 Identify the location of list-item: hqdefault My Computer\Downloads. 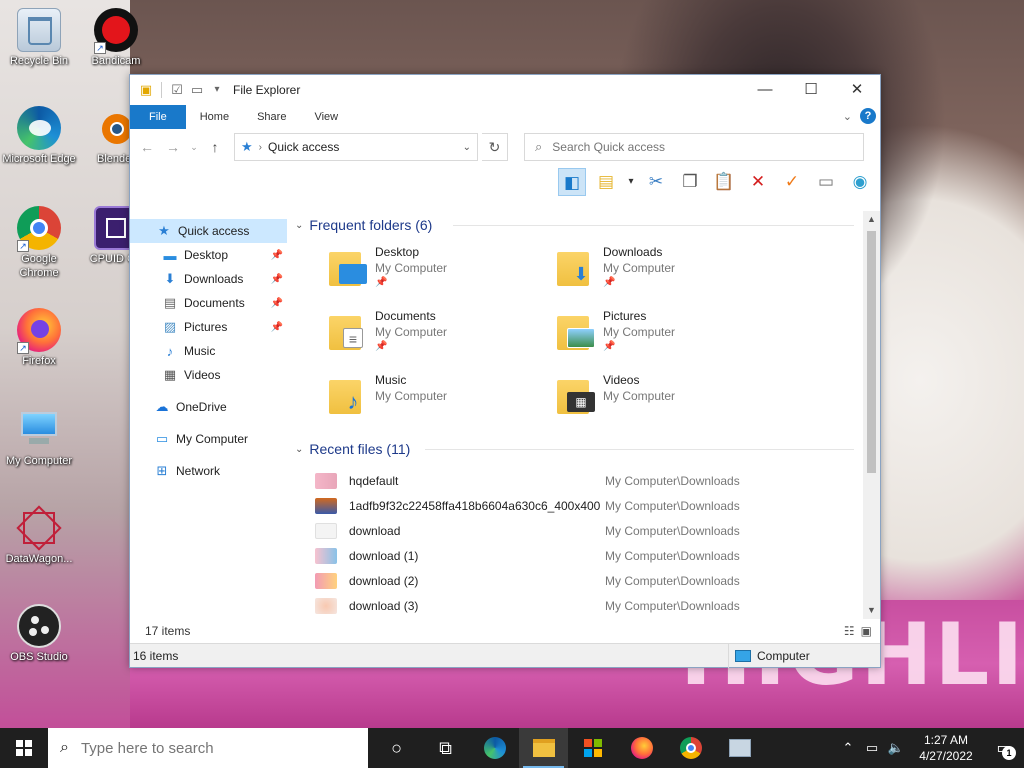
(597, 480).